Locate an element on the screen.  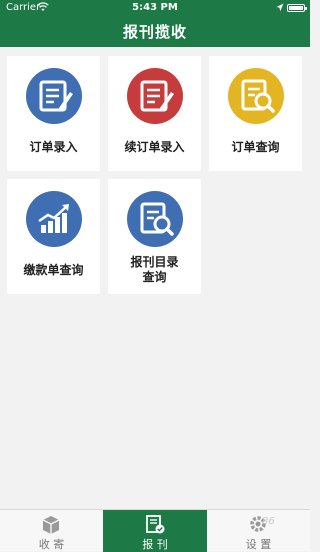
tab-receive: 收 寄 is located at coordinates (51, 531).